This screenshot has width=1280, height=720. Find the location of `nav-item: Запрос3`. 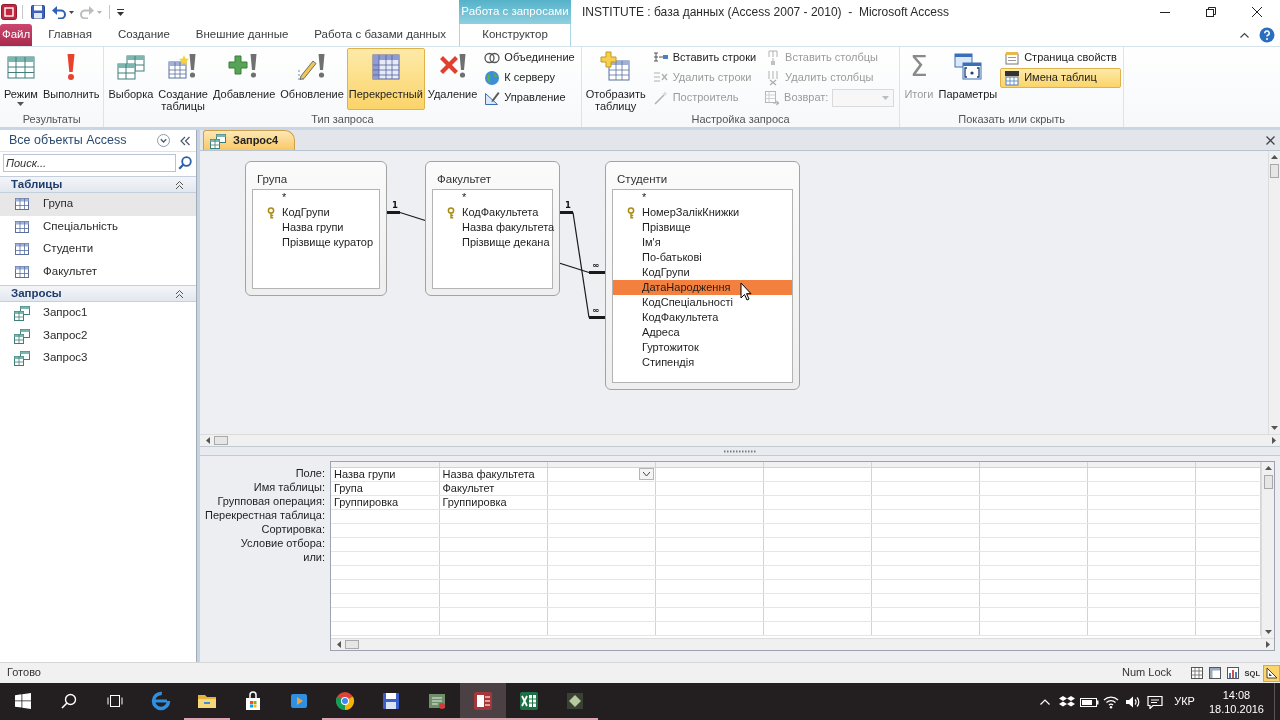

nav-item: Запрос3 is located at coordinates (98, 358).